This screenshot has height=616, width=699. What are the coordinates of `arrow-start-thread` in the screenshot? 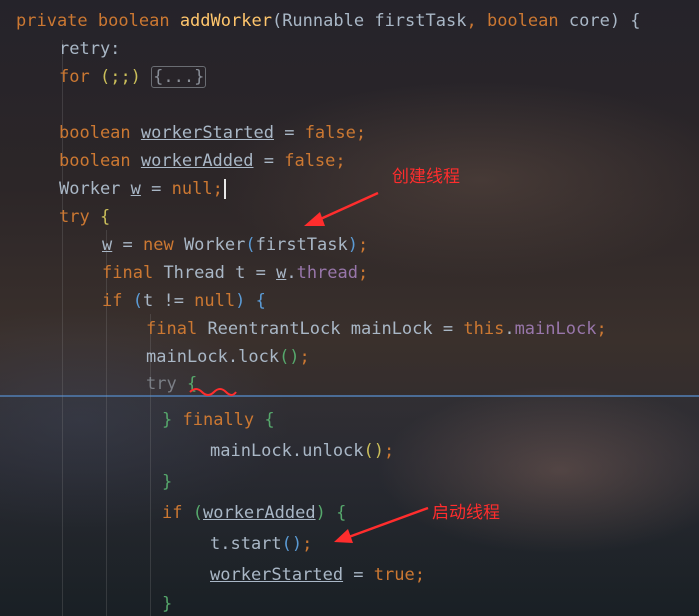 It's located at (381, 524).